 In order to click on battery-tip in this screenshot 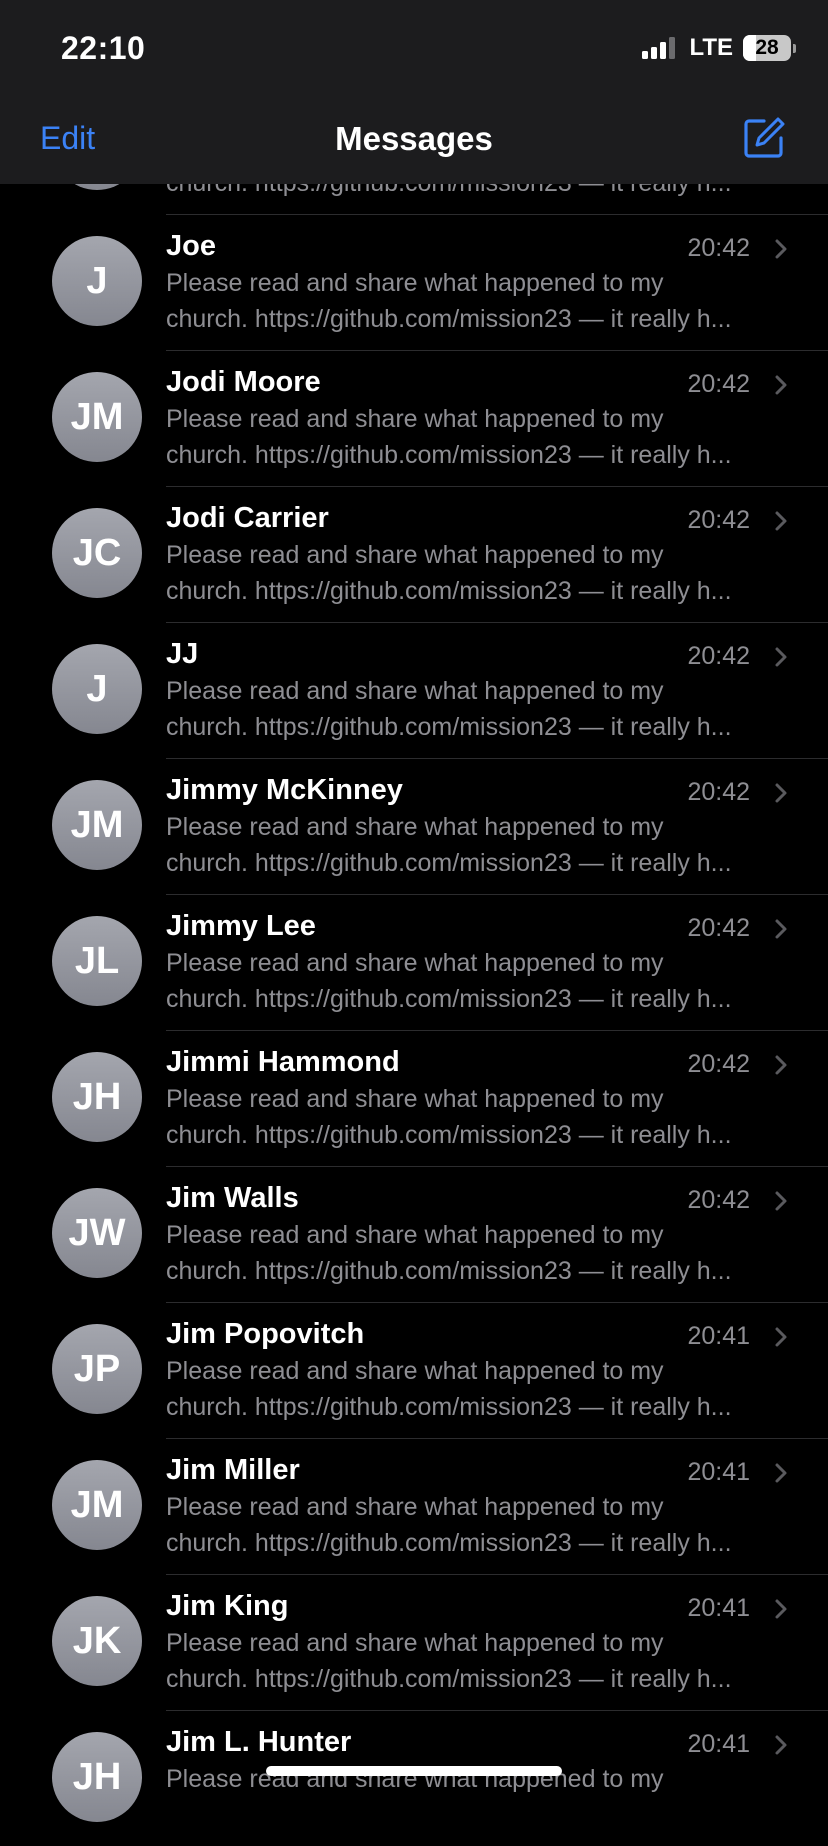, I will do `click(794, 48)`.